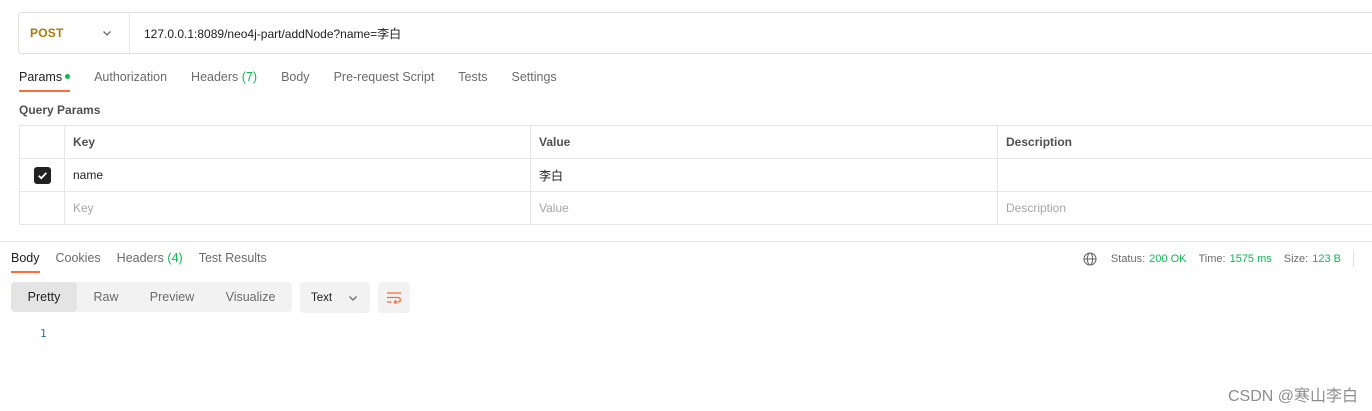 This screenshot has width=1372, height=411. I want to click on status-value: 200 OK, so click(1167, 259).